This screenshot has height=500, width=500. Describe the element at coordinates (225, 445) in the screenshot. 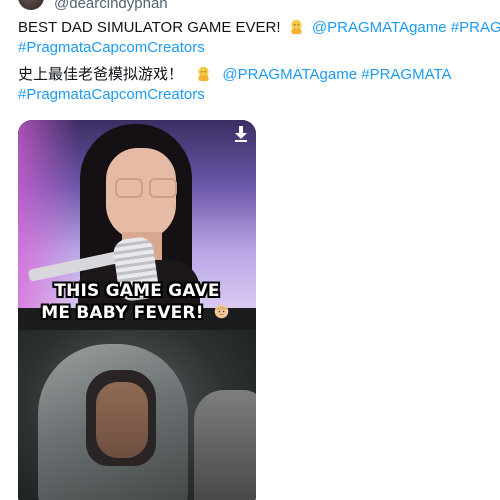

I see `side-figure` at that location.